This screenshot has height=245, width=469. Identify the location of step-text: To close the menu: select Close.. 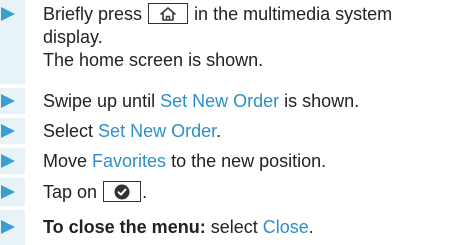
(253, 224).